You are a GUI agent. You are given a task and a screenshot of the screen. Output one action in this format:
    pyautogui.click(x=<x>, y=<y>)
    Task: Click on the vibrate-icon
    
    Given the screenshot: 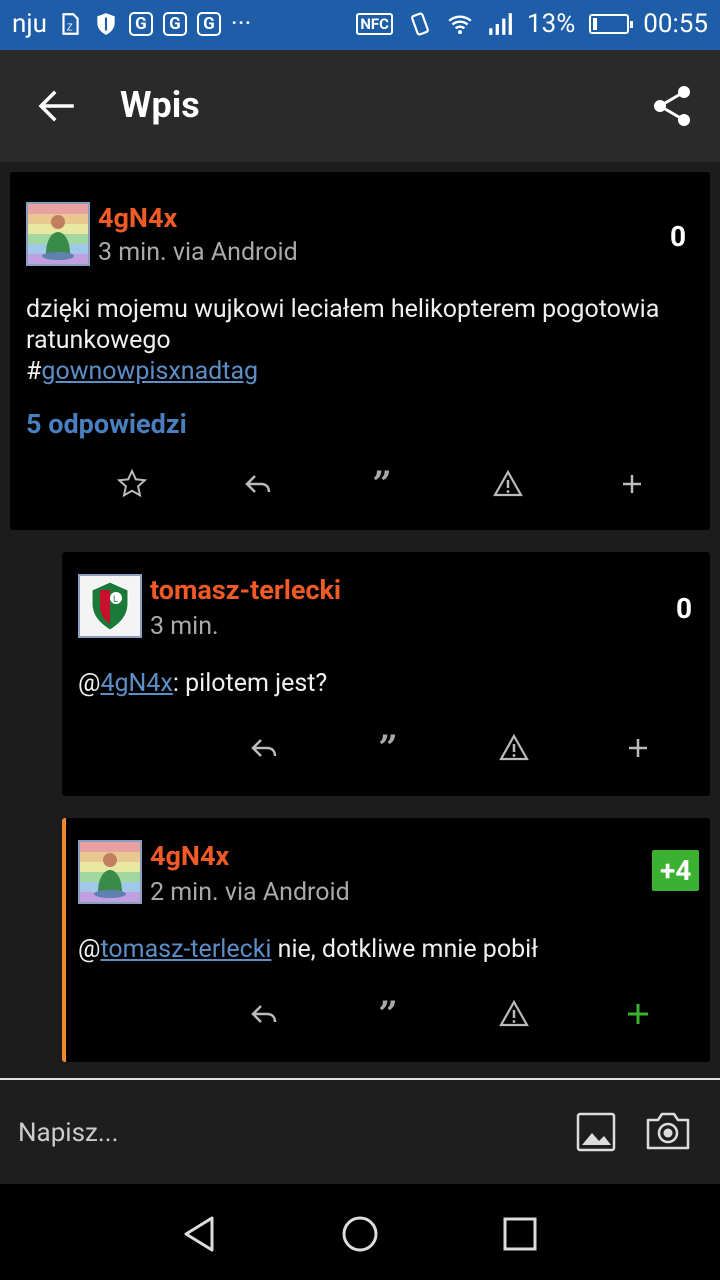 What is the action you would take?
    pyautogui.click(x=420, y=24)
    